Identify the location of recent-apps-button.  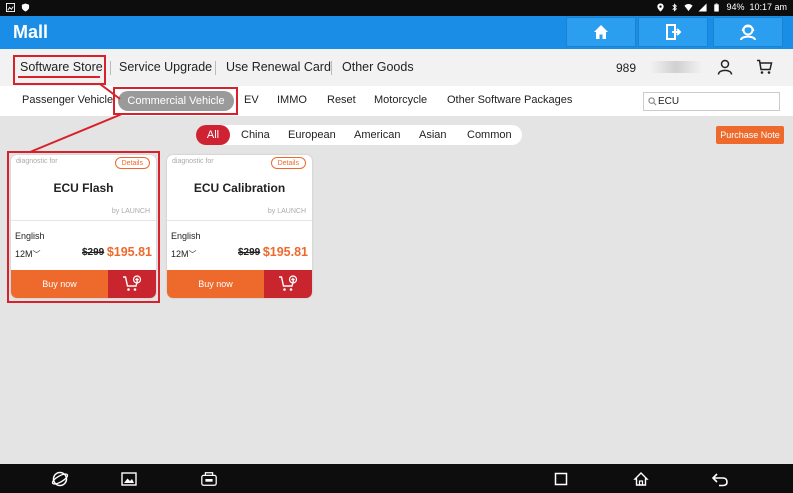
(561, 479).